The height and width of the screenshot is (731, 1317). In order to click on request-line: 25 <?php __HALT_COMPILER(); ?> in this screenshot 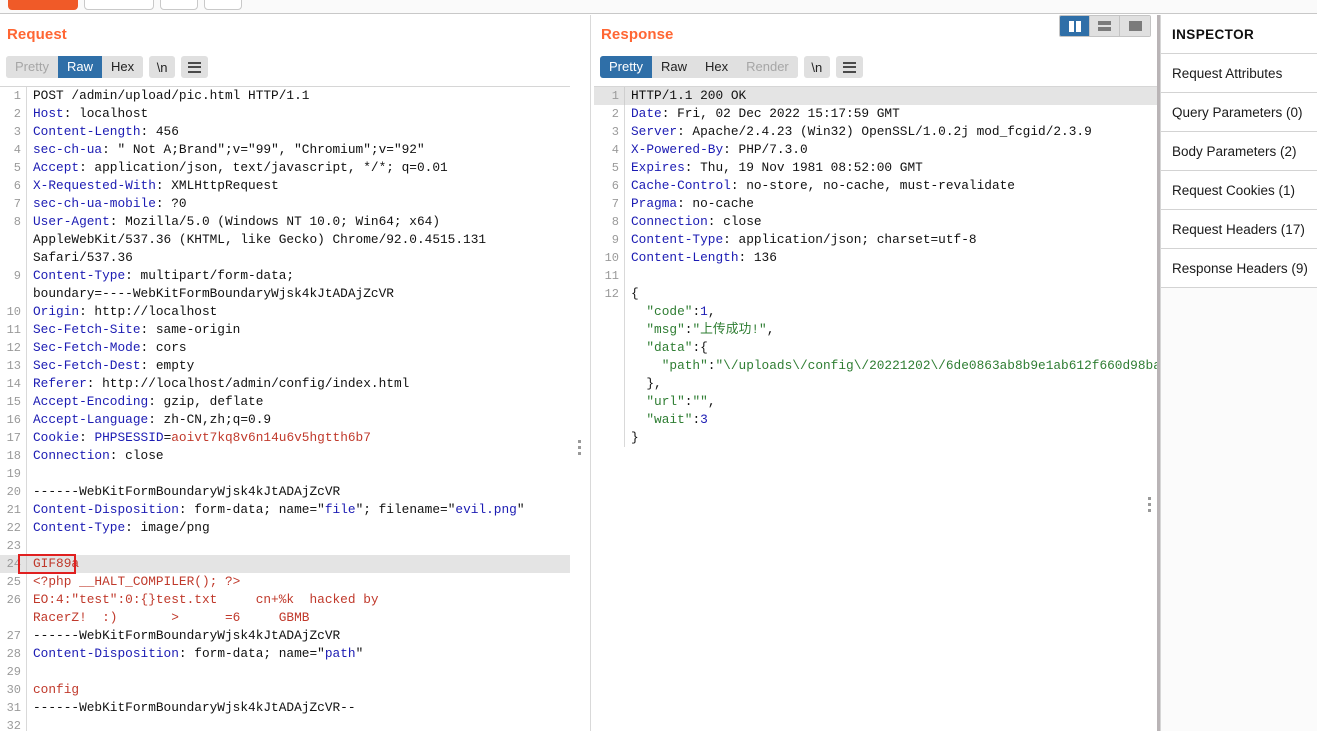, I will do `click(285, 582)`.